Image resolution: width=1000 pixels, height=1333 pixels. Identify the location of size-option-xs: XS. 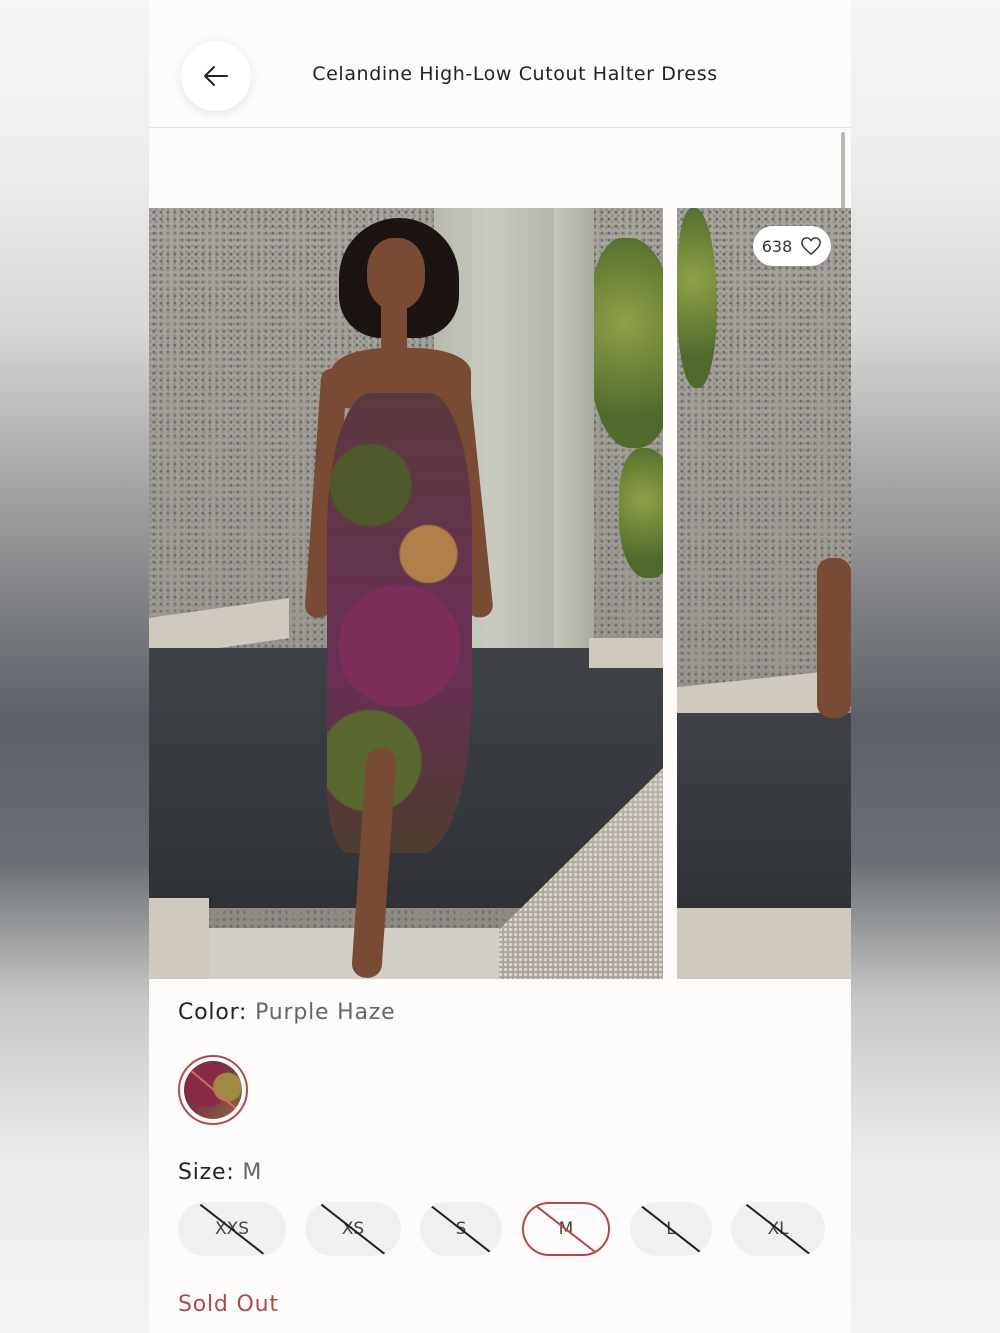
(353, 1229).